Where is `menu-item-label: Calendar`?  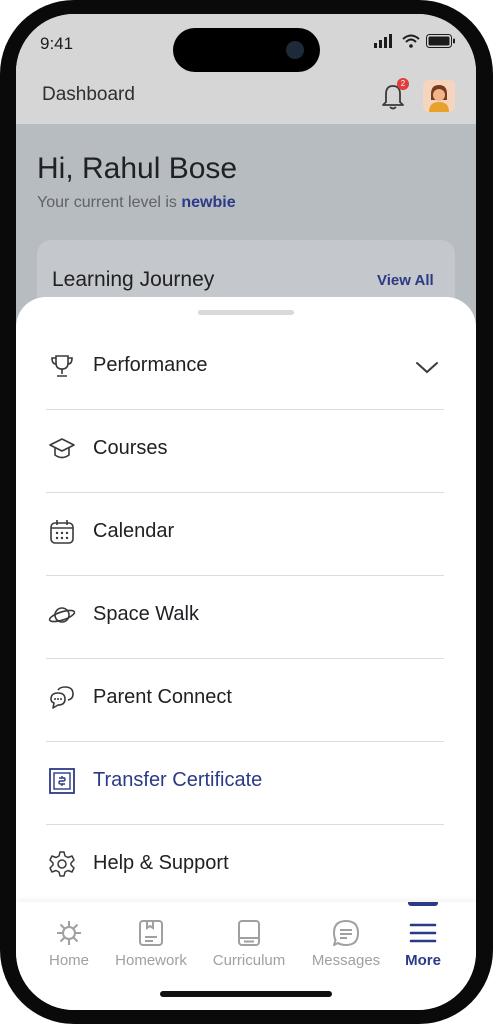 menu-item-label: Calendar is located at coordinates (134, 531).